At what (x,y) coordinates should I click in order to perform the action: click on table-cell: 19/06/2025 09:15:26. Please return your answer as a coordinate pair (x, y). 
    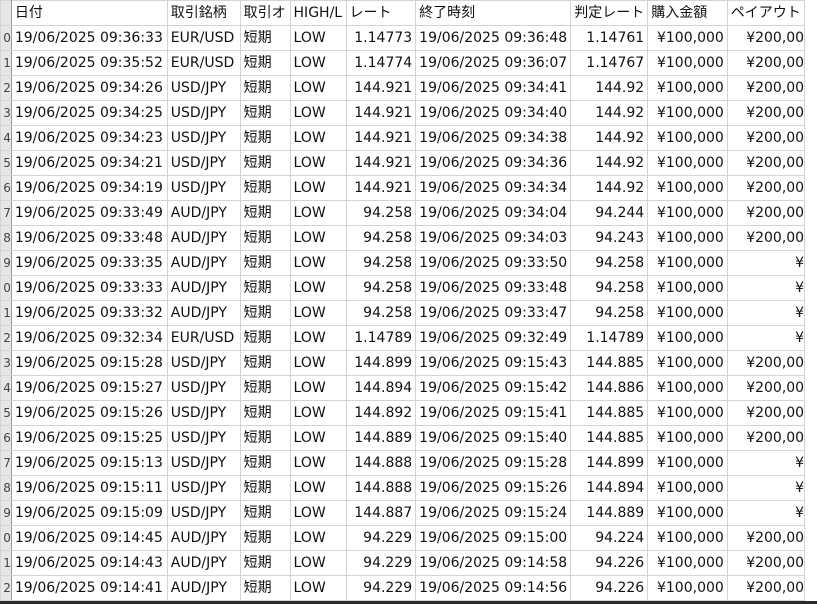
    Looking at the image, I should click on (493, 488).